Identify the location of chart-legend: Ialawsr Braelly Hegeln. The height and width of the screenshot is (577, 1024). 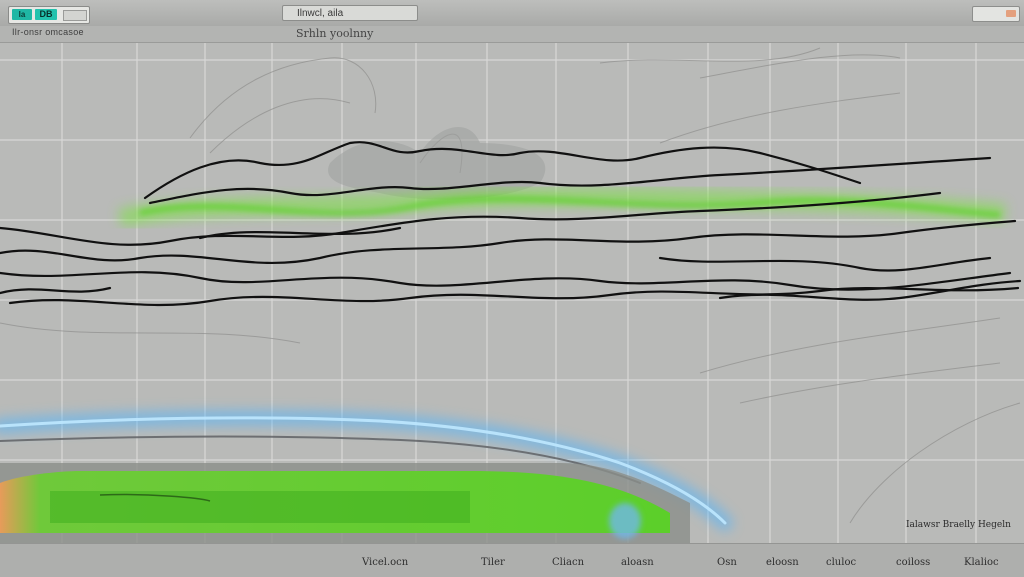
(958, 525).